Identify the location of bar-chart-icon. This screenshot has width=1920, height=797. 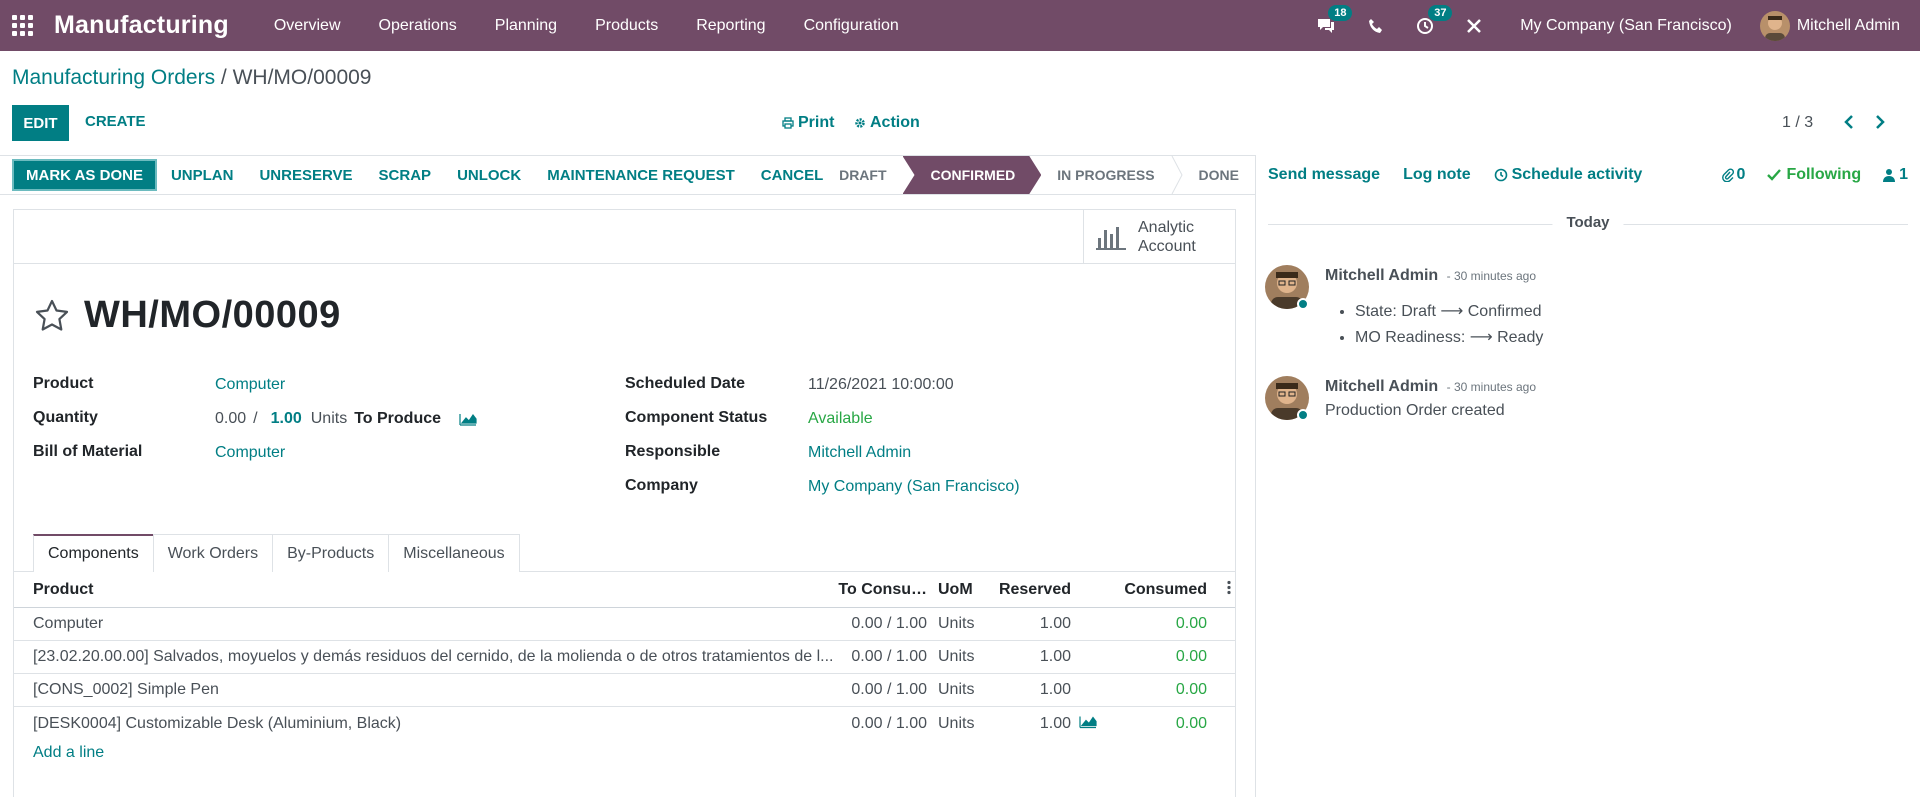
(1111, 238).